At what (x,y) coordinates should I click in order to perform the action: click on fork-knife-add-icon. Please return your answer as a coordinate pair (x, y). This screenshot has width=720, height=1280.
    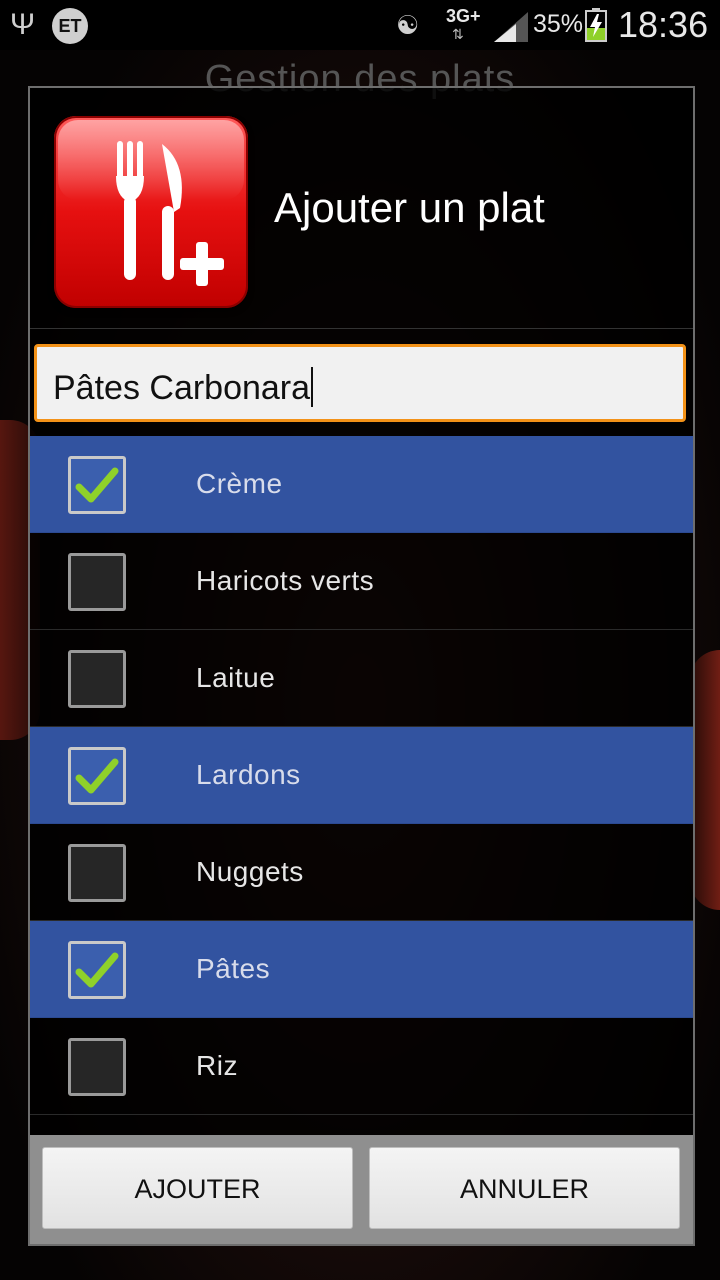
    Looking at the image, I should click on (151, 212).